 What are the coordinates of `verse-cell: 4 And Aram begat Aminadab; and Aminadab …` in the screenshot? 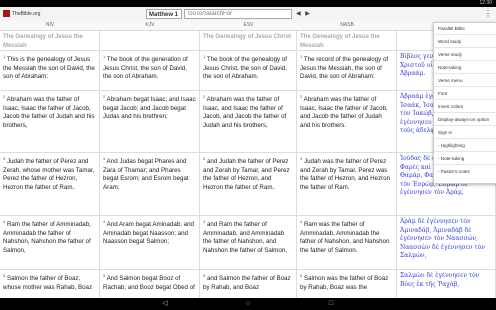 It's located at (150, 242).